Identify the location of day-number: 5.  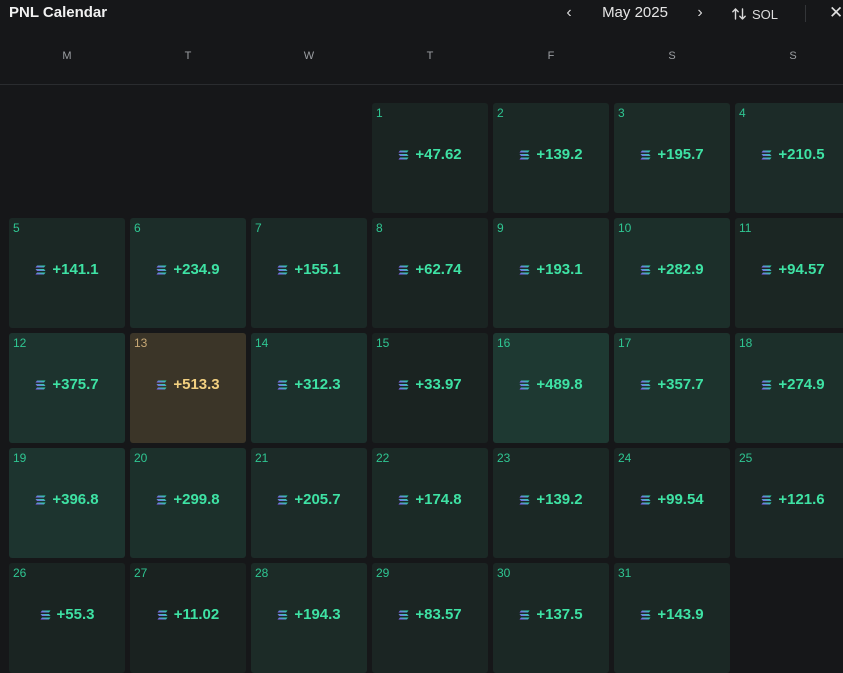
(16, 228).